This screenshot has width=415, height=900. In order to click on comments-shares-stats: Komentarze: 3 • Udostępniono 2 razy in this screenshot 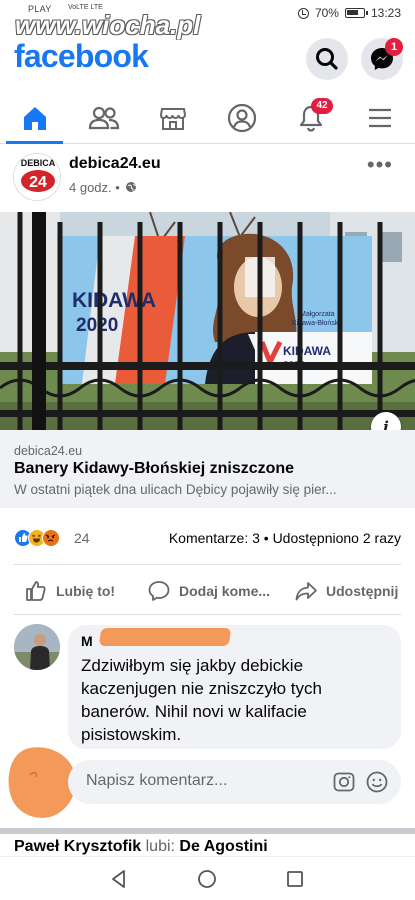, I will do `click(285, 538)`.